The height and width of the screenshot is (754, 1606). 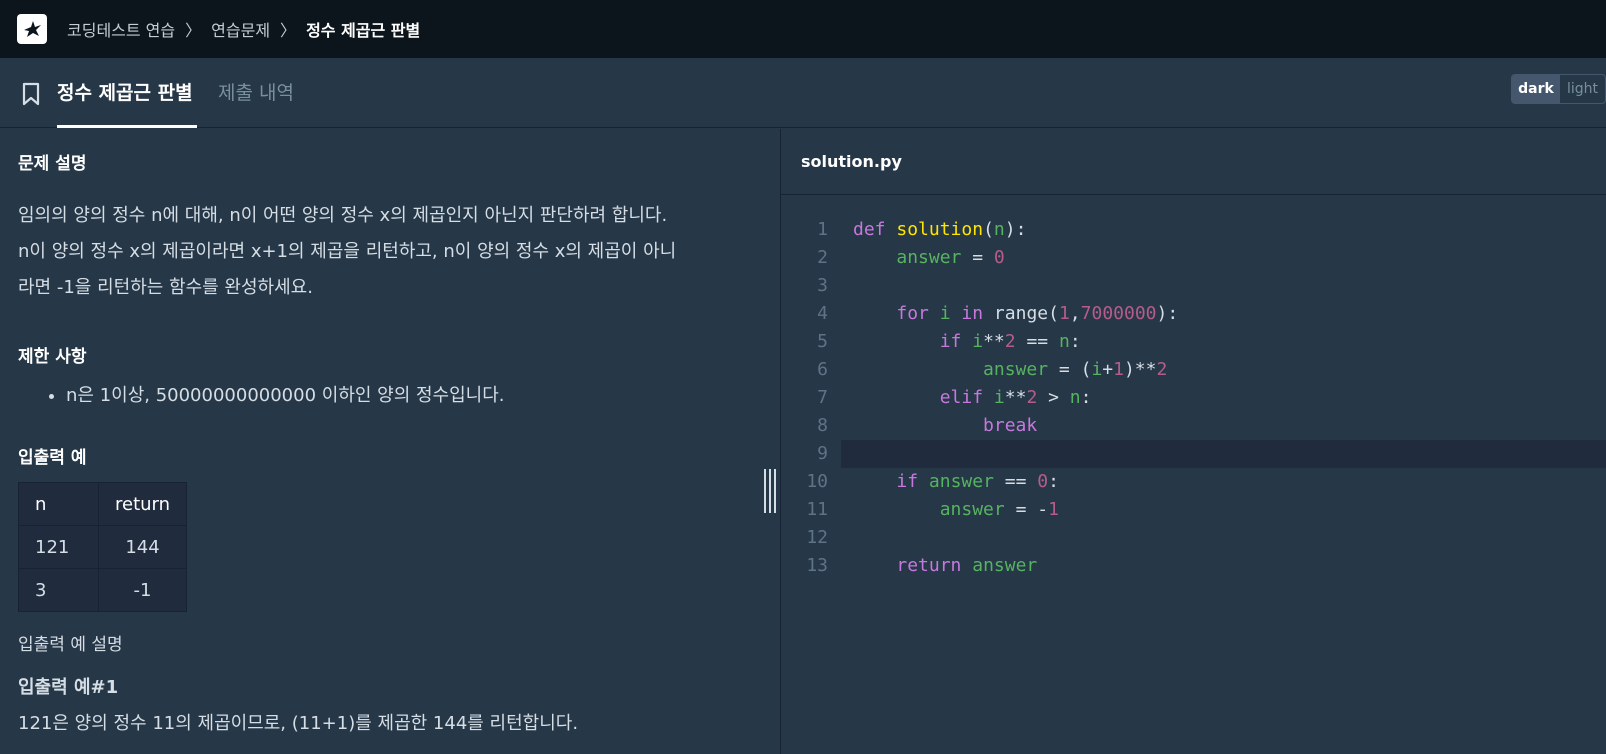 I want to click on bookmark-icon, so click(x=31, y=94).